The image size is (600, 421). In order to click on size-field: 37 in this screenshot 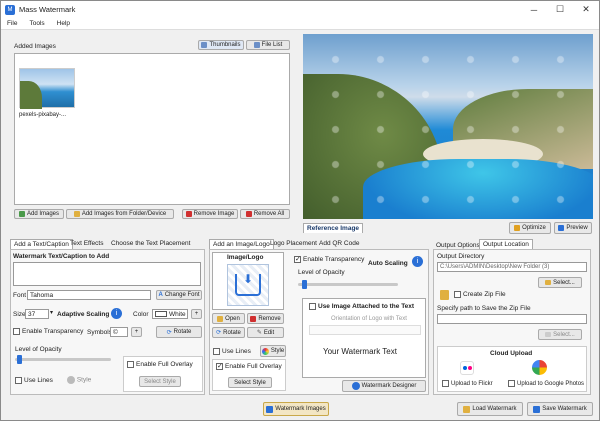, I will do `click(37, 314)`.